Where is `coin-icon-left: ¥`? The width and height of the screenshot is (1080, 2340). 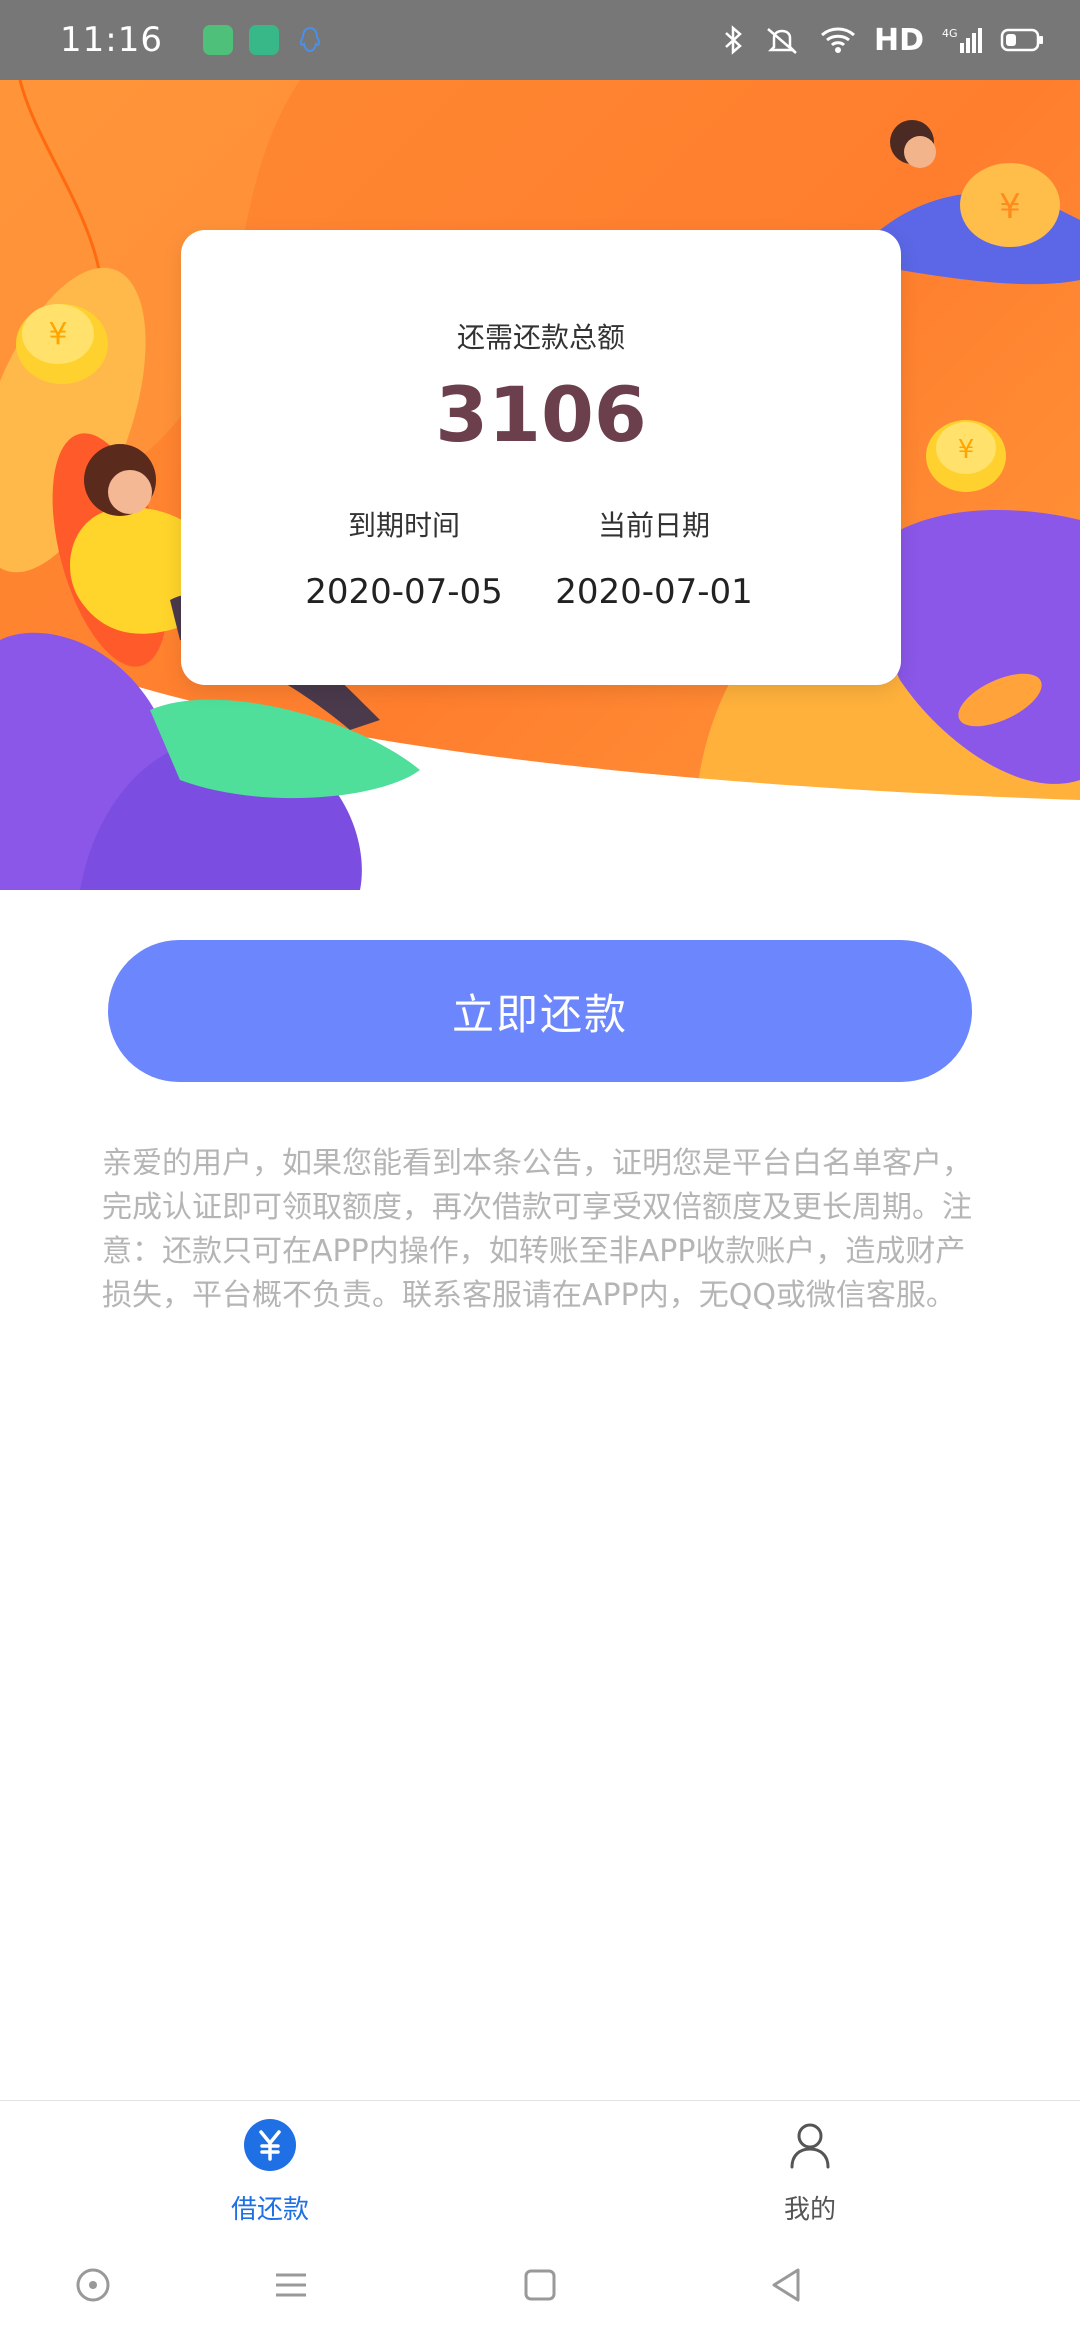 coin-icon-left: ¥ is located at coordinates (62, 344).